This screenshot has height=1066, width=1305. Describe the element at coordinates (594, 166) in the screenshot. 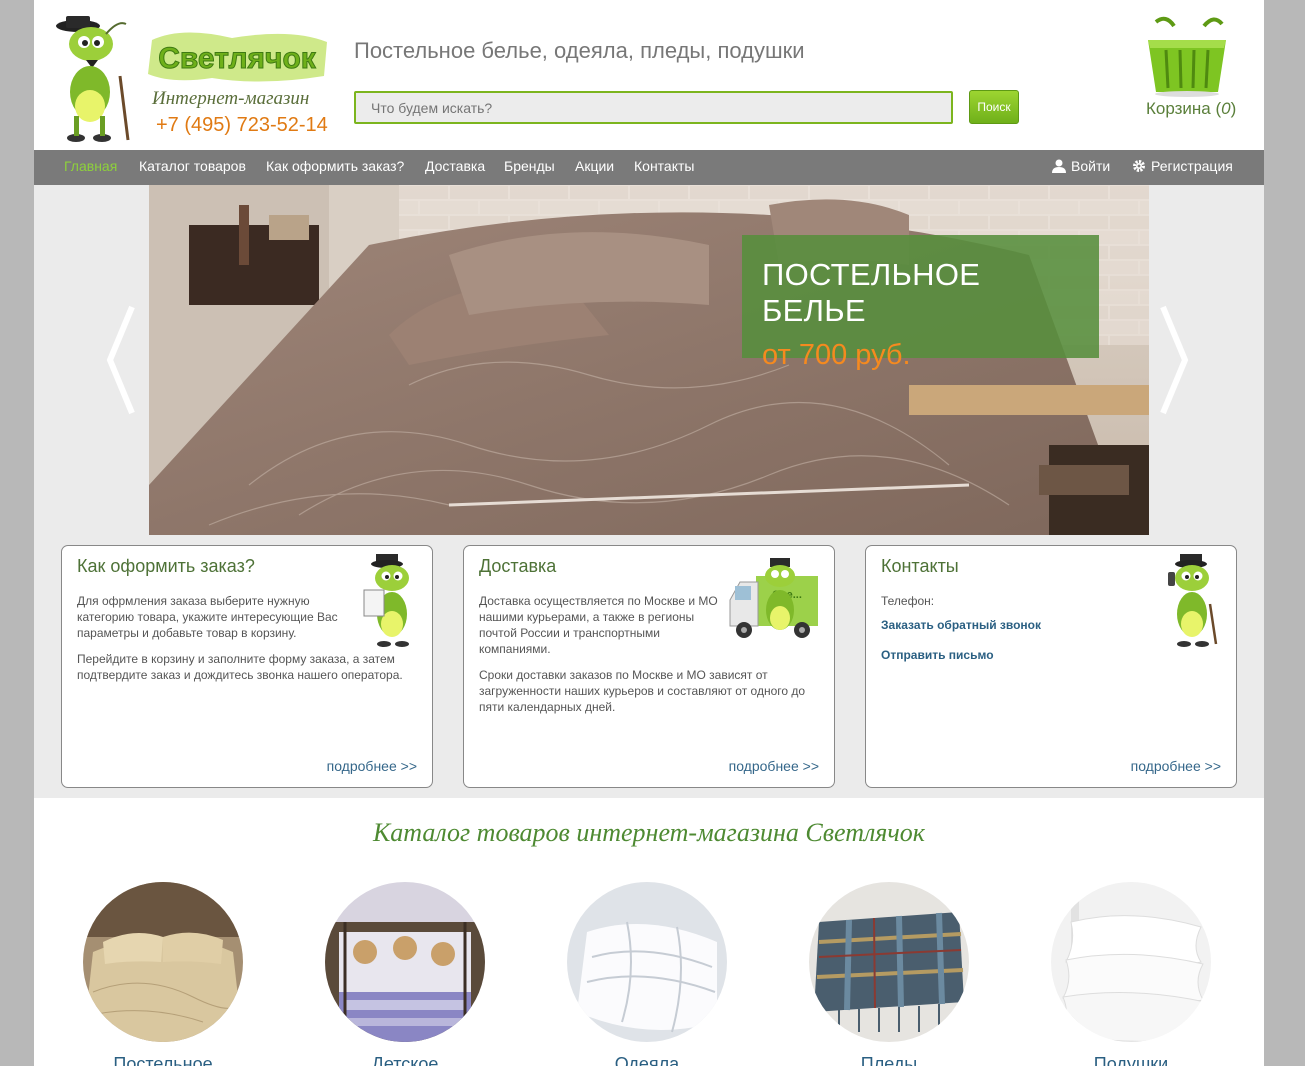

I see `nav-item-promos: Акции` at that location.